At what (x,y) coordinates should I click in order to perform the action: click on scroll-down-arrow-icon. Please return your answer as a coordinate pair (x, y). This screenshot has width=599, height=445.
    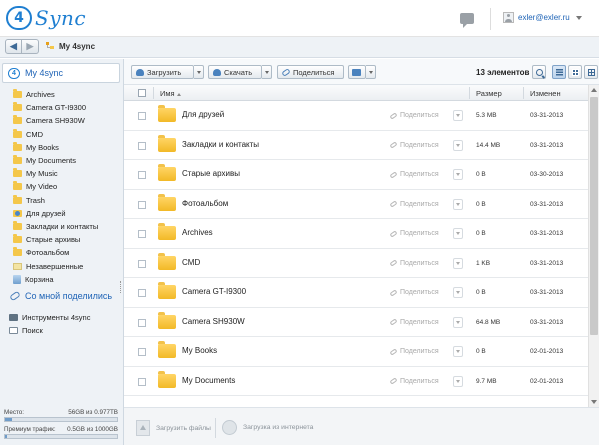
    Looking at the image, I should click on (594, 402).